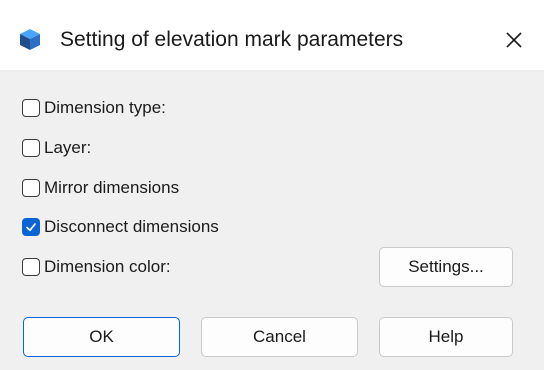 The image size is (544, 370). I want to click on cancel-button: Cancel, so click(279, 337).